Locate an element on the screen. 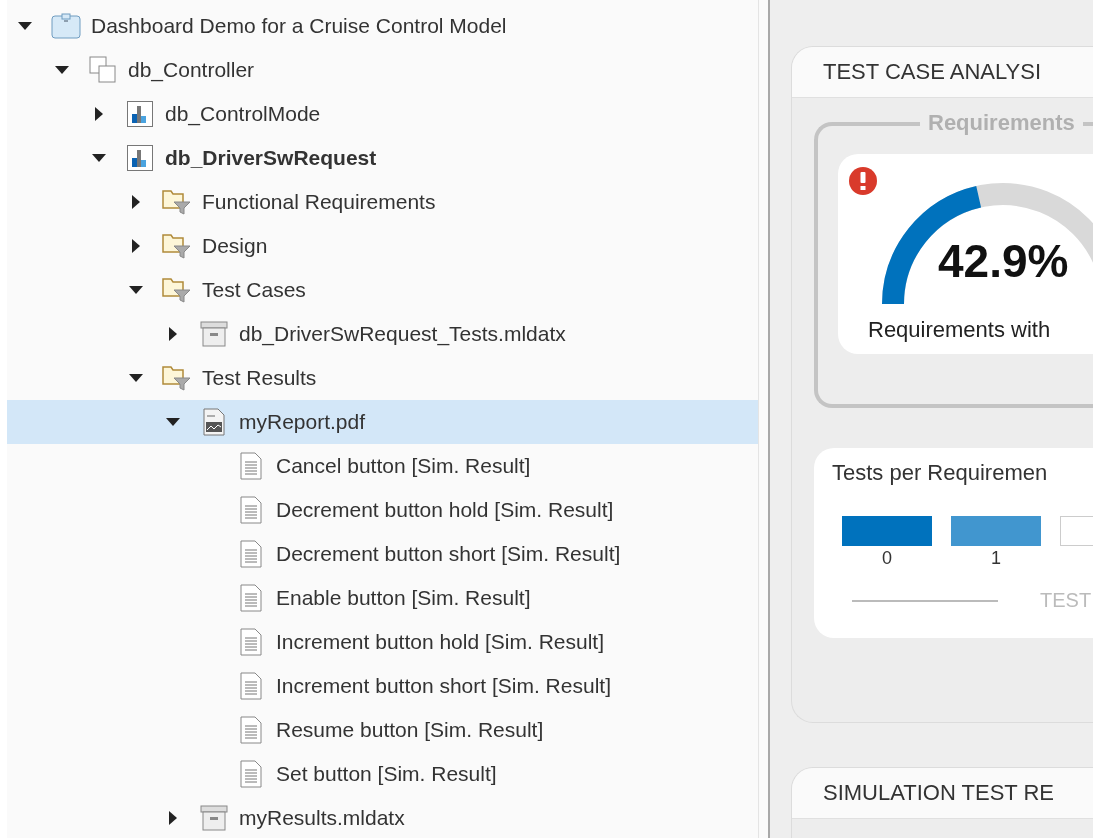 The height and width of the screenshot is (838, 1093). tree-item-label: Dashboard Demo for a Cruise Control Model is located at coordinates (299, 26).